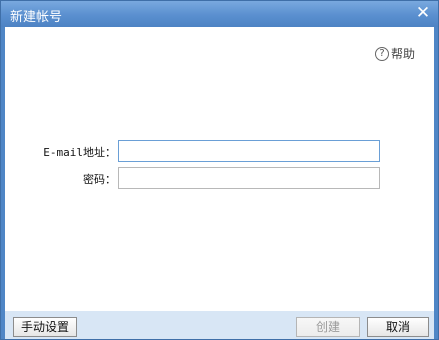 The image size is (439, 340). I want to click on close-icon: ✕, so click(423, 13).